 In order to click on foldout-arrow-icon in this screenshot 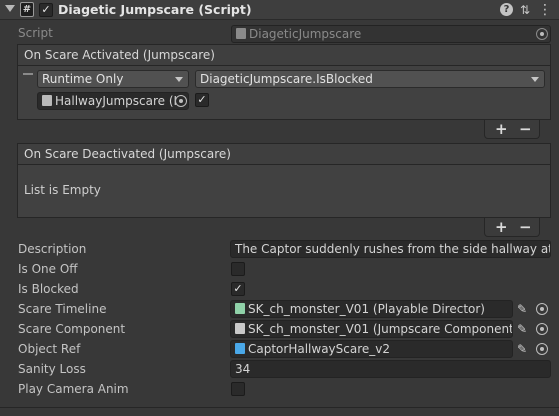, I will do `click(10, 8)`.